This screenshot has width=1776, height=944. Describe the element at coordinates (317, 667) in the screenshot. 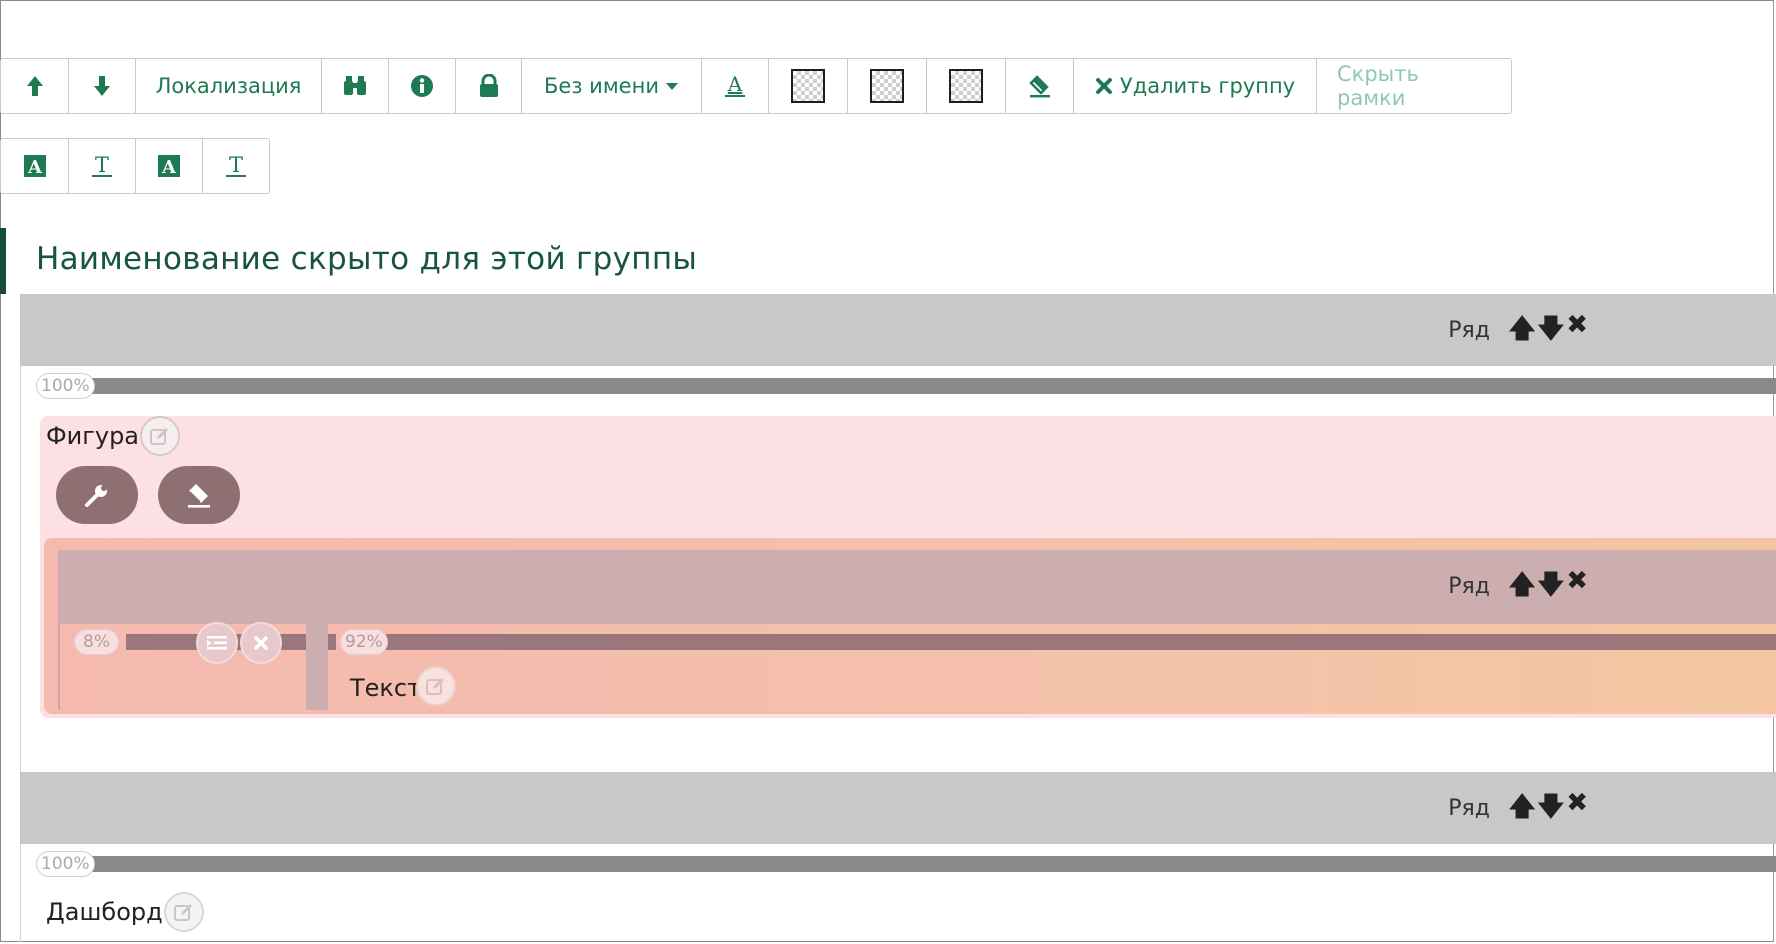

I see `column-separator` at that location.